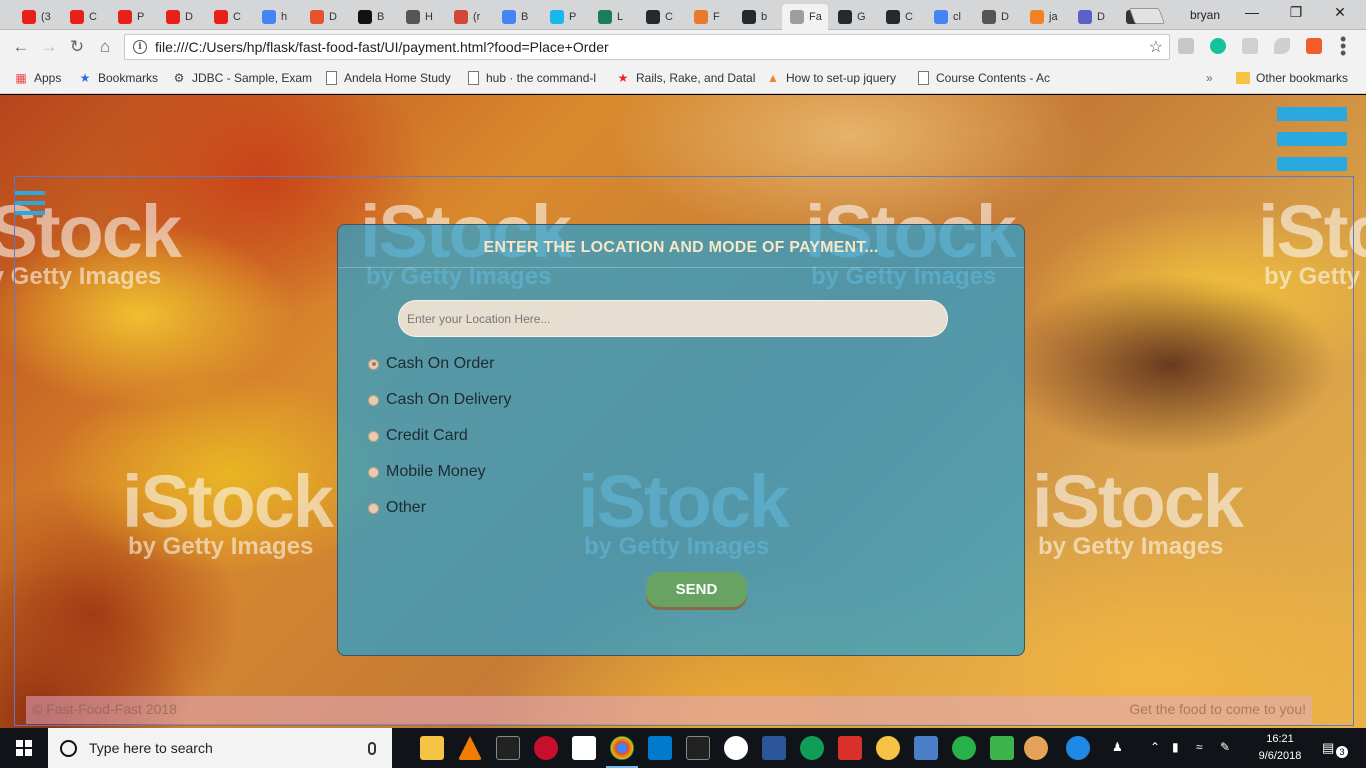 This screenshot has height=768, width=1366. Describe the element at coordinates (37, 17) in the screenshot. I see `browser-tab: (3` at that location.